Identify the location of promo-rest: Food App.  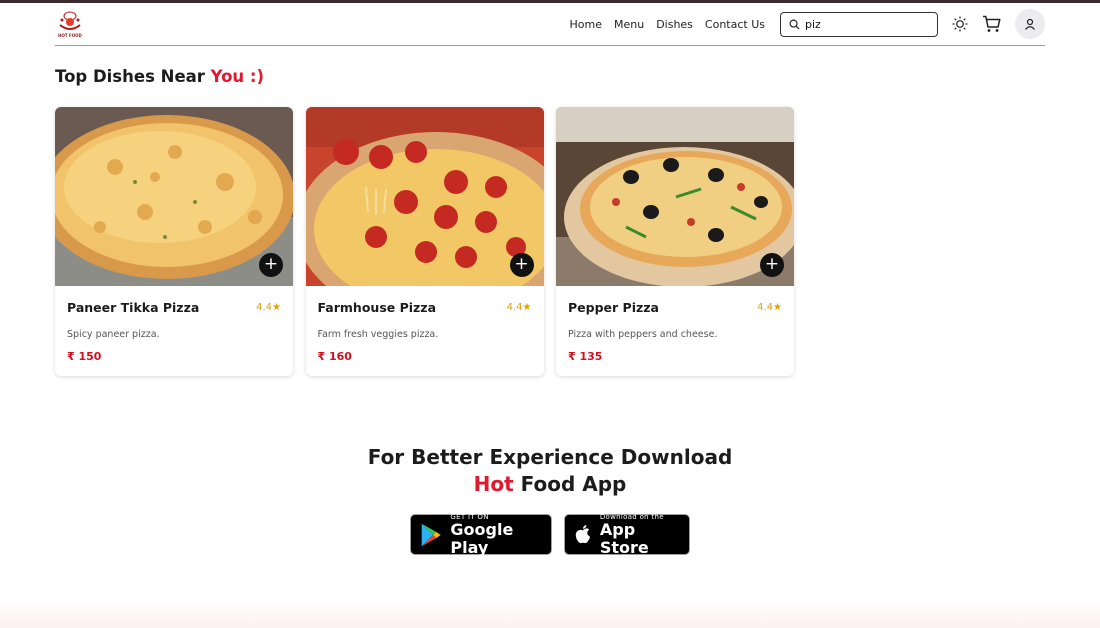
(573, 484).